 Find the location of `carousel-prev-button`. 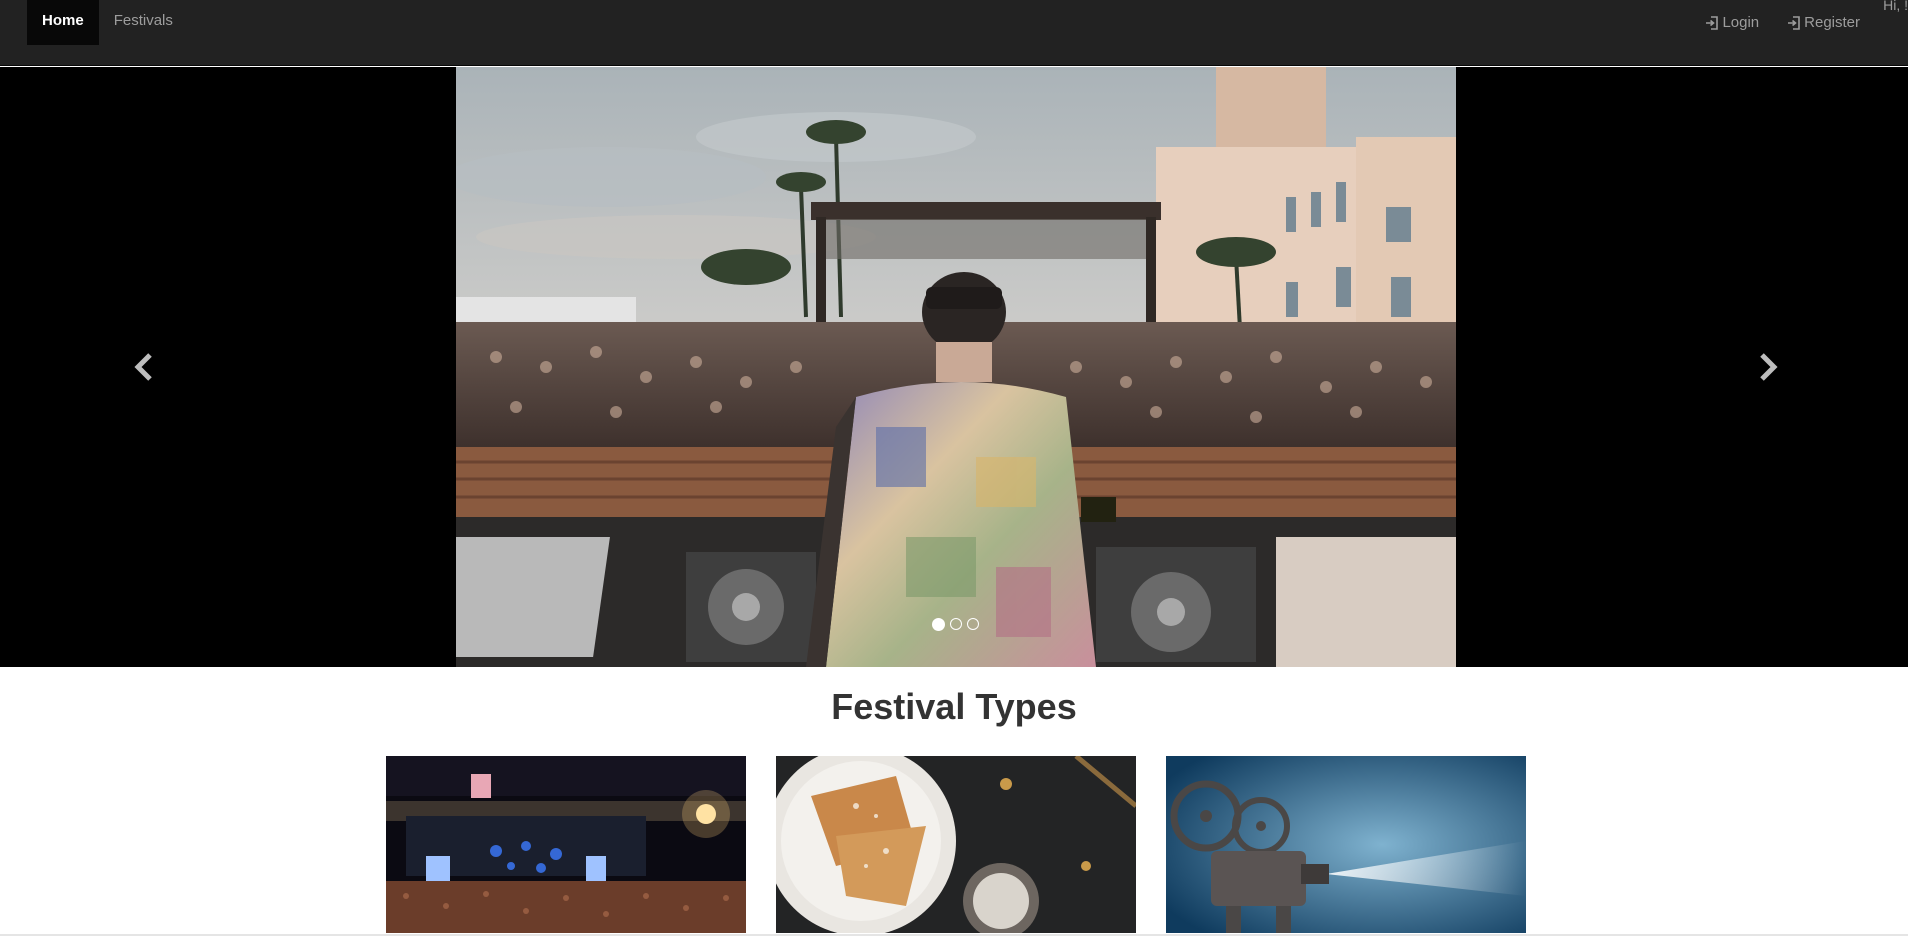

carousel-prev-button is located at coordinates (143, 367).